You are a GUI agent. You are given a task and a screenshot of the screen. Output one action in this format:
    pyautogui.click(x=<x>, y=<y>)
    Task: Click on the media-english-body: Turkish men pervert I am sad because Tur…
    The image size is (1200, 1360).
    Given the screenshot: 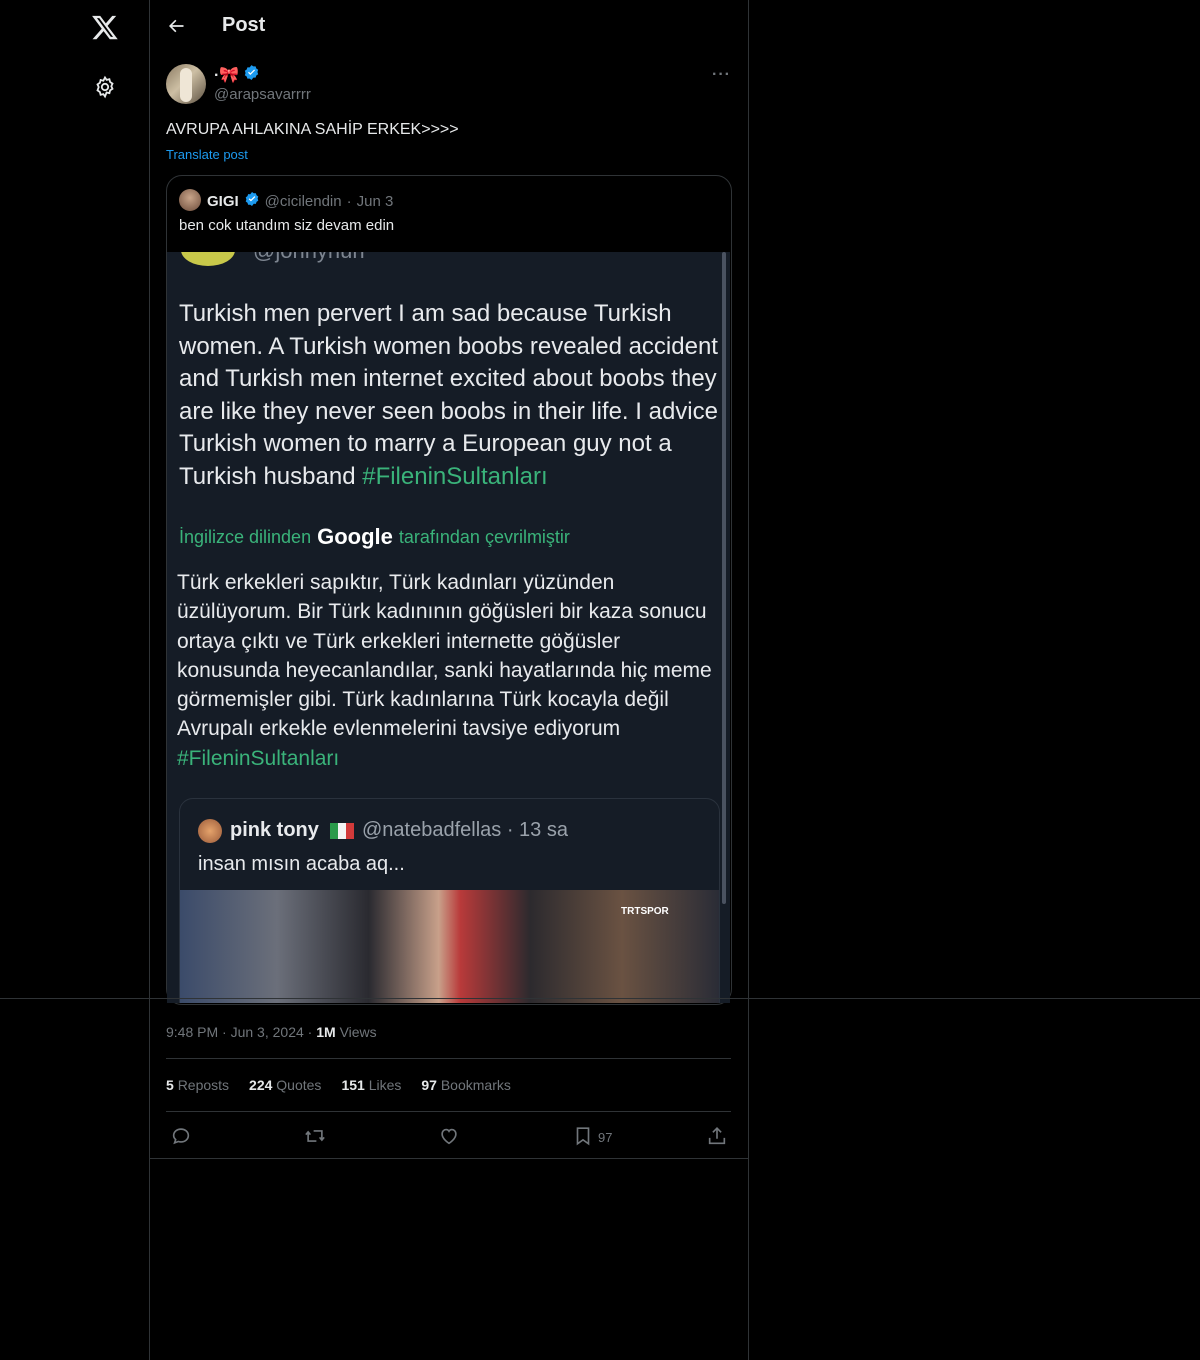 What is the action you would take?
    pyautogui.click(x=448, y=395)
    